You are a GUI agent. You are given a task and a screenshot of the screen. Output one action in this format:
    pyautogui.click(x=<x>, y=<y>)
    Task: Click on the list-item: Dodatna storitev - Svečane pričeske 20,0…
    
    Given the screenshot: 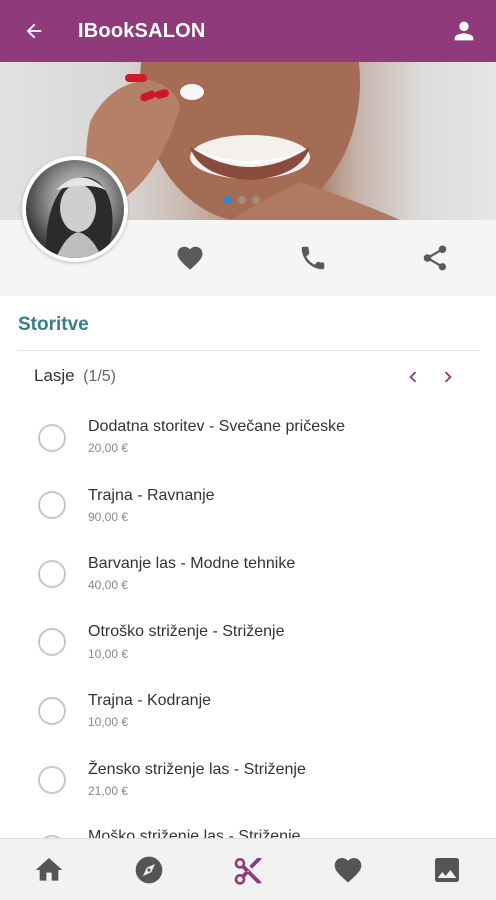 What is the action you would take?
    pyautogui.click(x=248, y=440)
    